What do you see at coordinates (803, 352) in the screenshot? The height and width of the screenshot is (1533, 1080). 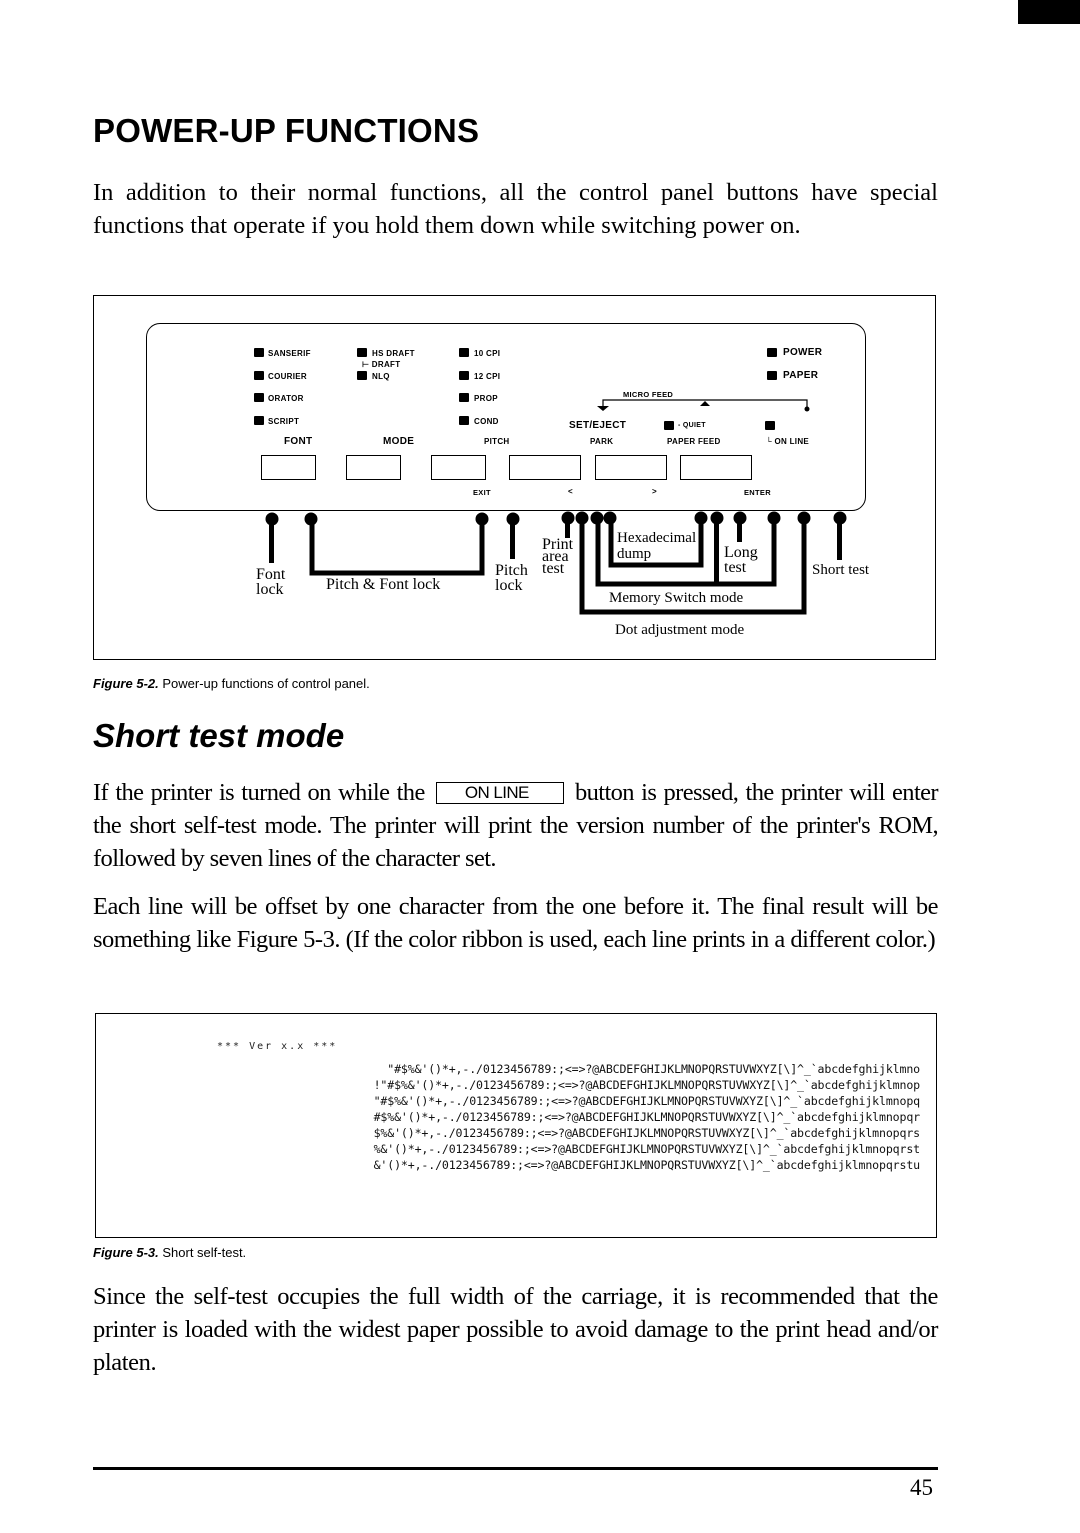 I see `led-label: POWER` at bounding box center [803, 352].